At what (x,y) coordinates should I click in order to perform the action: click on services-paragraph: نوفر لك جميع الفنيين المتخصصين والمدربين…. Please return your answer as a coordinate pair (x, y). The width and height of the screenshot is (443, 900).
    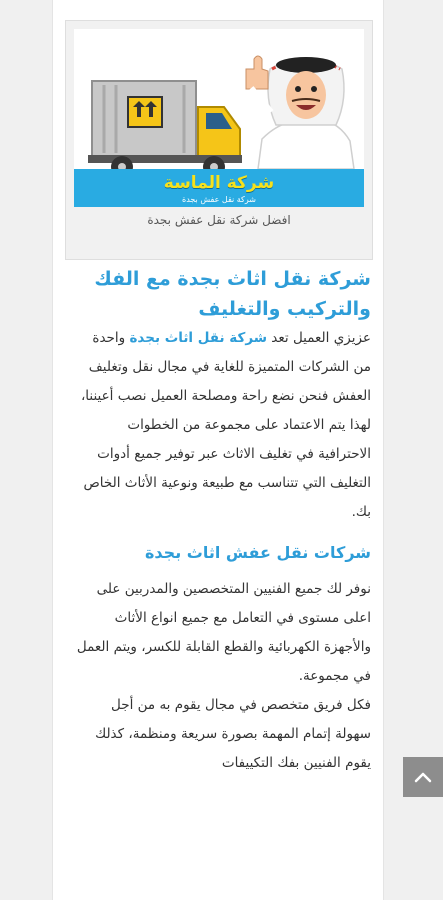
    Looking at the image, I should click on (223, 632).